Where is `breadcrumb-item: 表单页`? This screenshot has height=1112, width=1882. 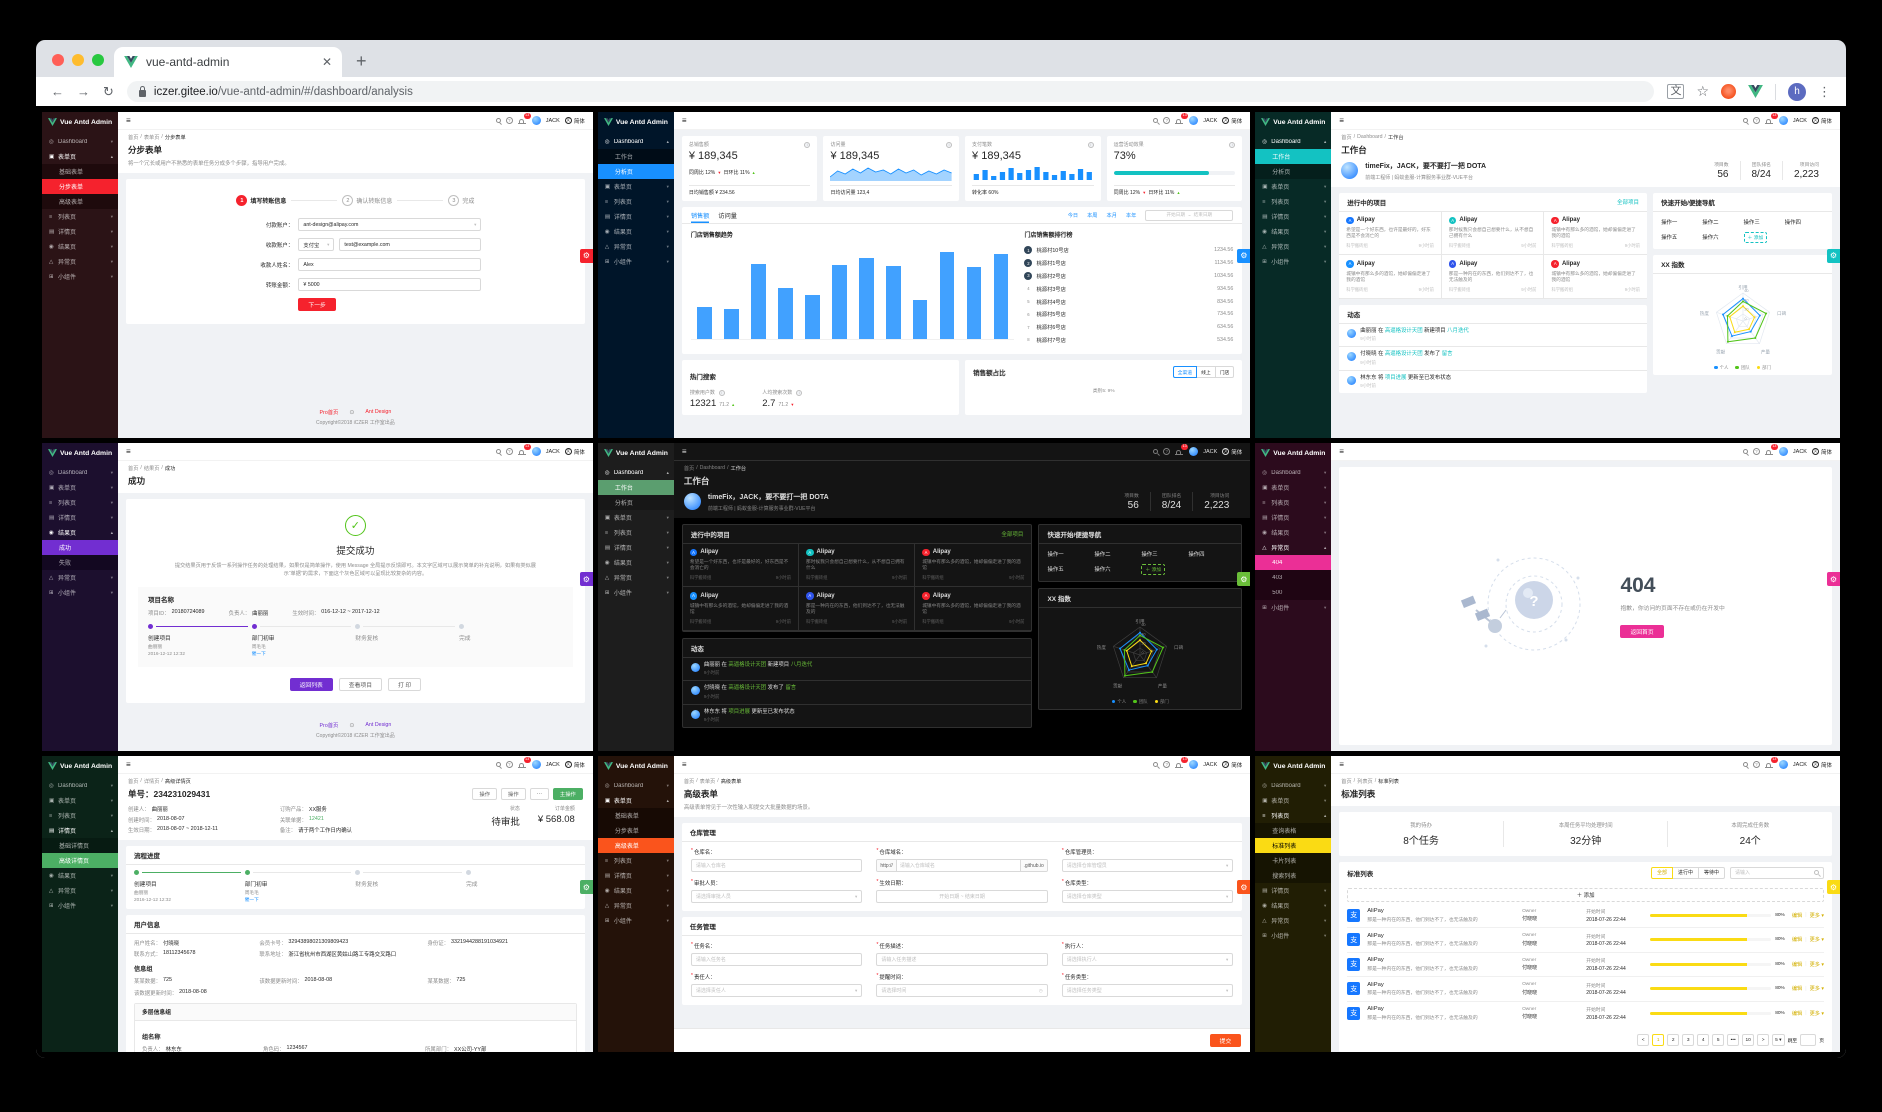 breadcrumb-item: 表单页 is located at coordinates (708, 781).